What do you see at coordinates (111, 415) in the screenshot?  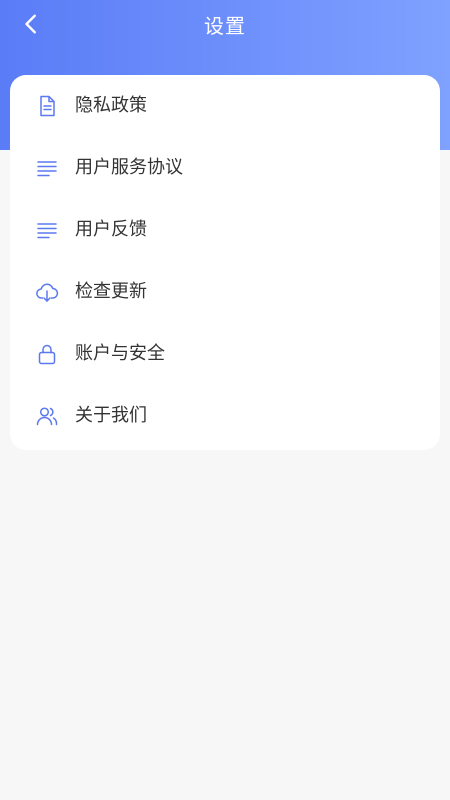 I see `menu-item-label: 关于我们` at bounding box center [111, 415].